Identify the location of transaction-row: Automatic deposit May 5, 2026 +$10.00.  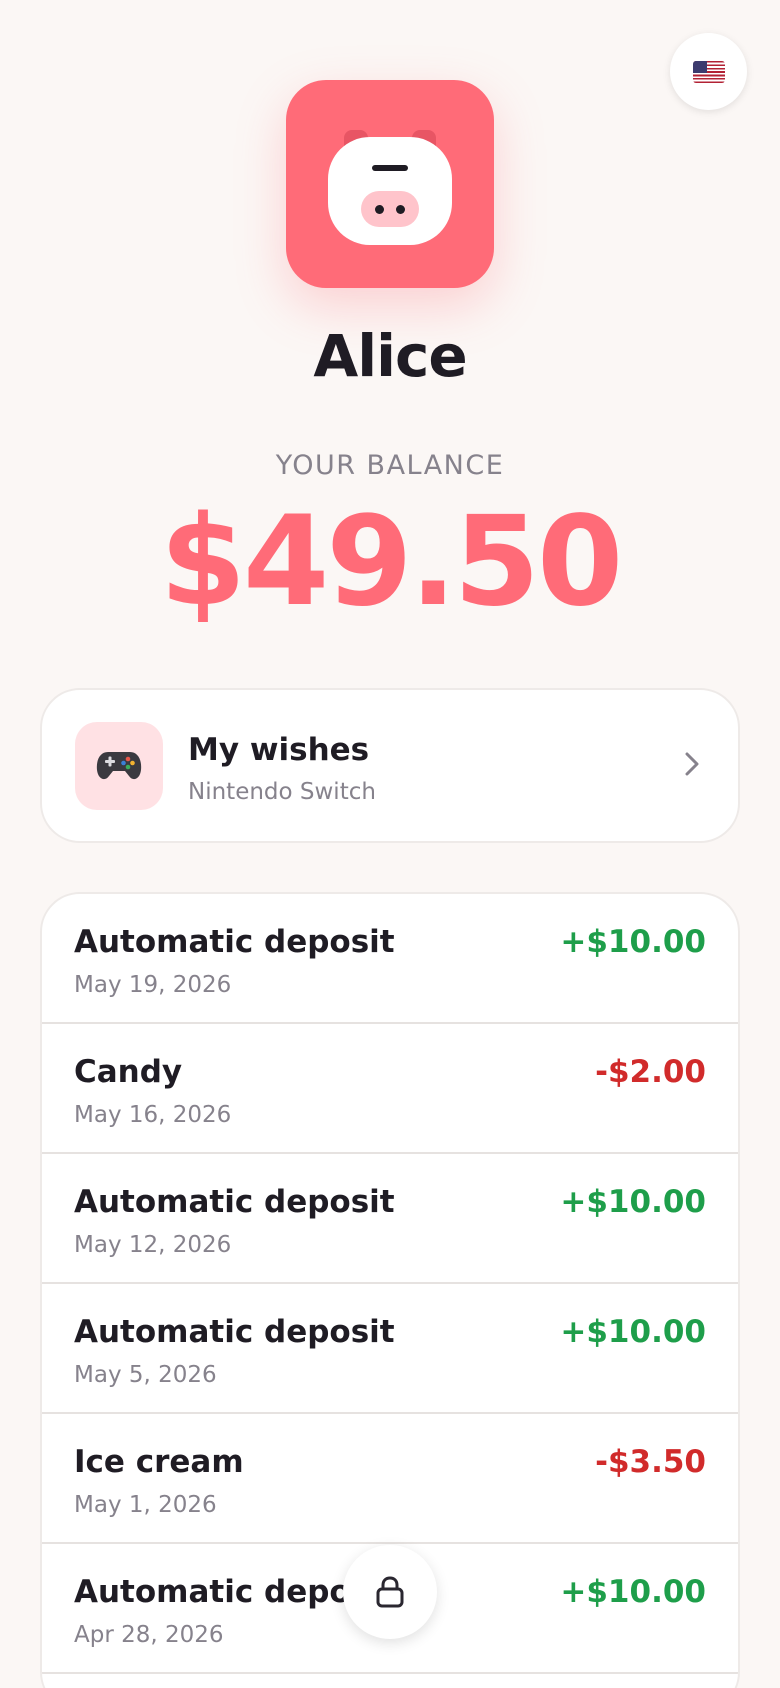
(390, 1349).